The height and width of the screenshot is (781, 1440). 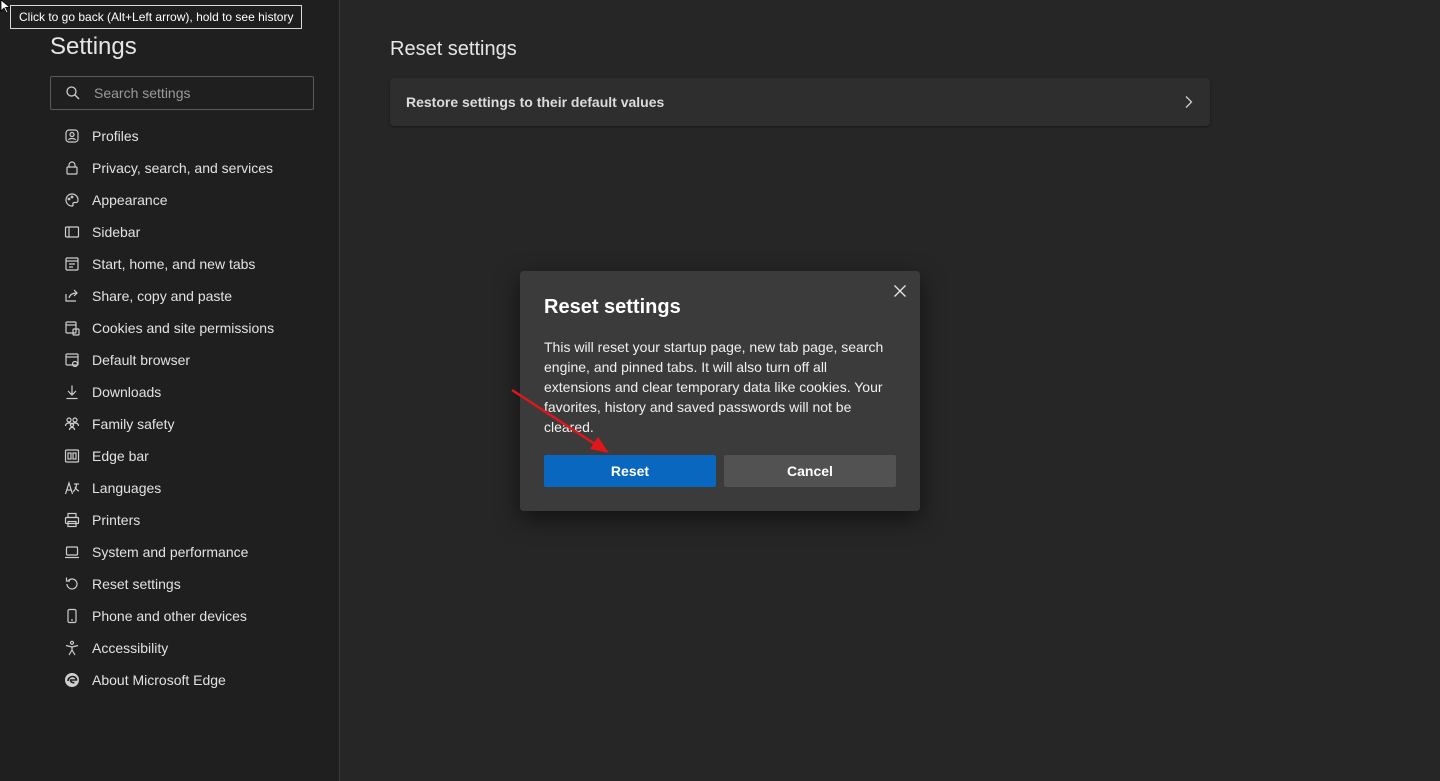 What do you see at coordinates (73, 93) in the screenshot?
I see `search-icon` at bounding box center [73, 93].